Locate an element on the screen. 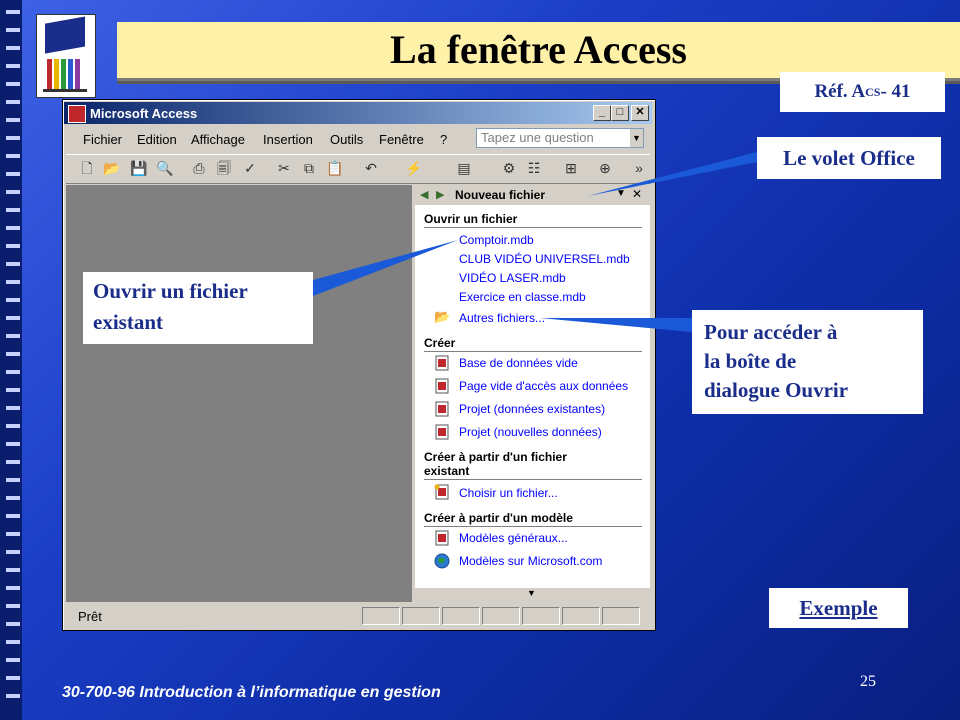 This screenshot has width=960, height=720. callout-open-dialog-line3: dialogue Ouvrir is located at coordinates (776, 390).